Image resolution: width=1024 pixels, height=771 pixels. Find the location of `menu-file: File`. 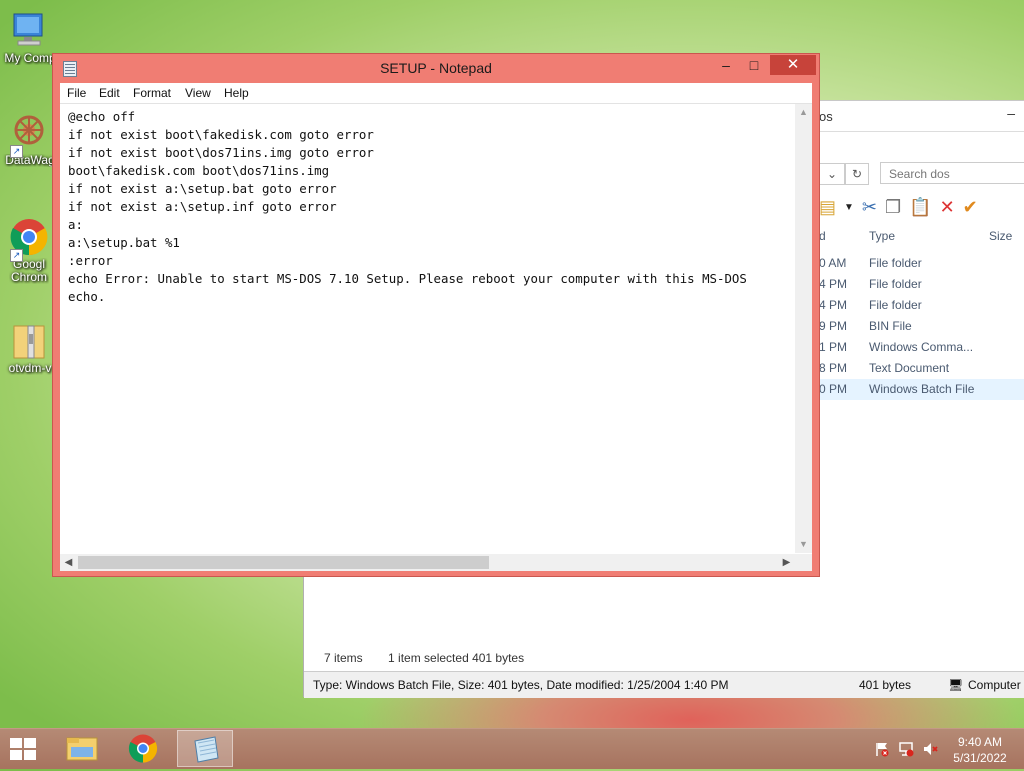

menu-file: File is located at coordinates (76, 93).